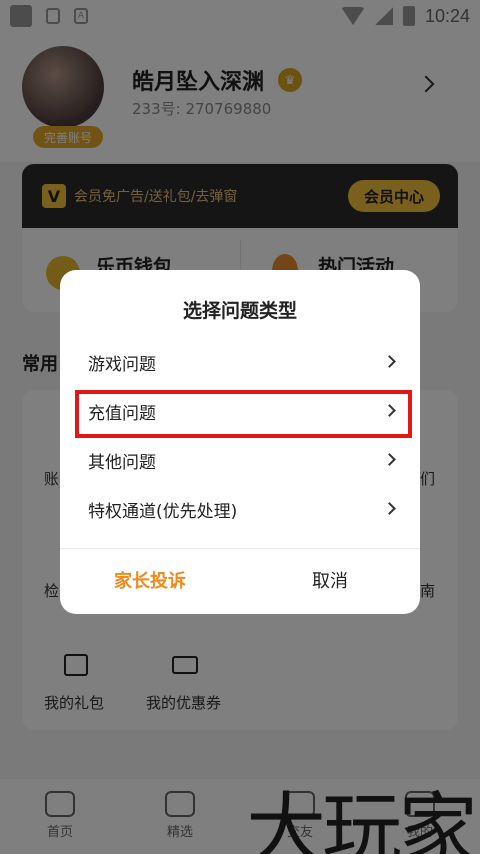 The width and height of the screenshot is (480, 854). I want to click on highlight-box, so click(243, 414).